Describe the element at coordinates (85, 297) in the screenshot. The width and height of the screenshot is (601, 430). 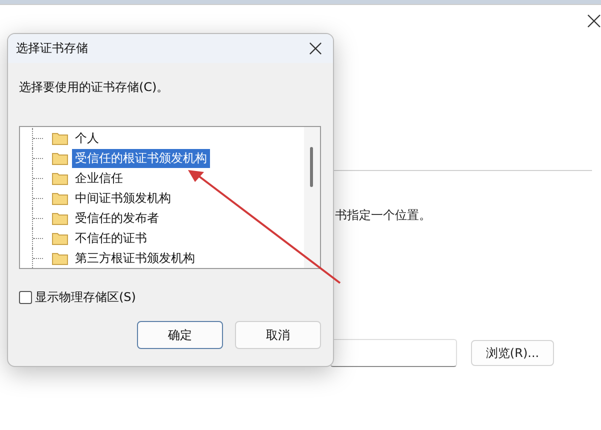
I see `checkbox-label: 显示物理存储区(S)` at that location.